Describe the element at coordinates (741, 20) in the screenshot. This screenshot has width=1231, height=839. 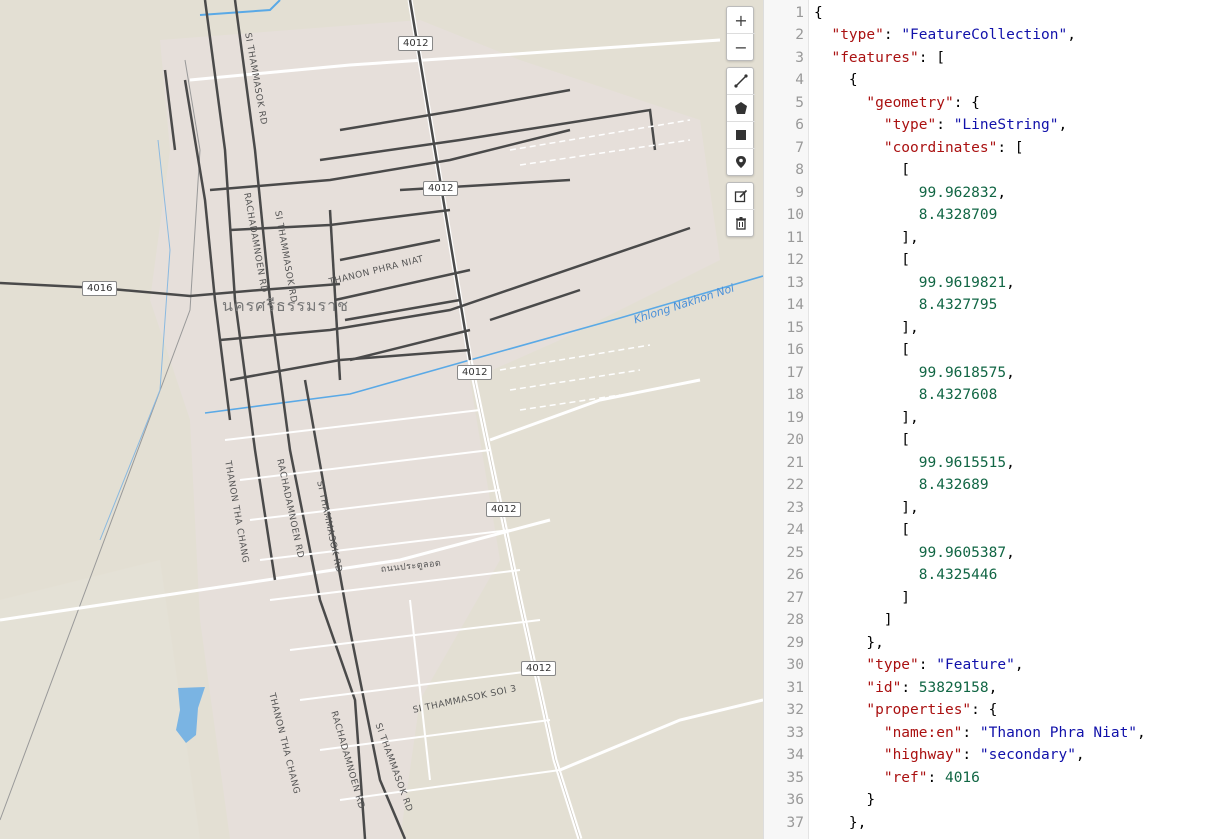
I see `zoom-in-button: +` at that location.